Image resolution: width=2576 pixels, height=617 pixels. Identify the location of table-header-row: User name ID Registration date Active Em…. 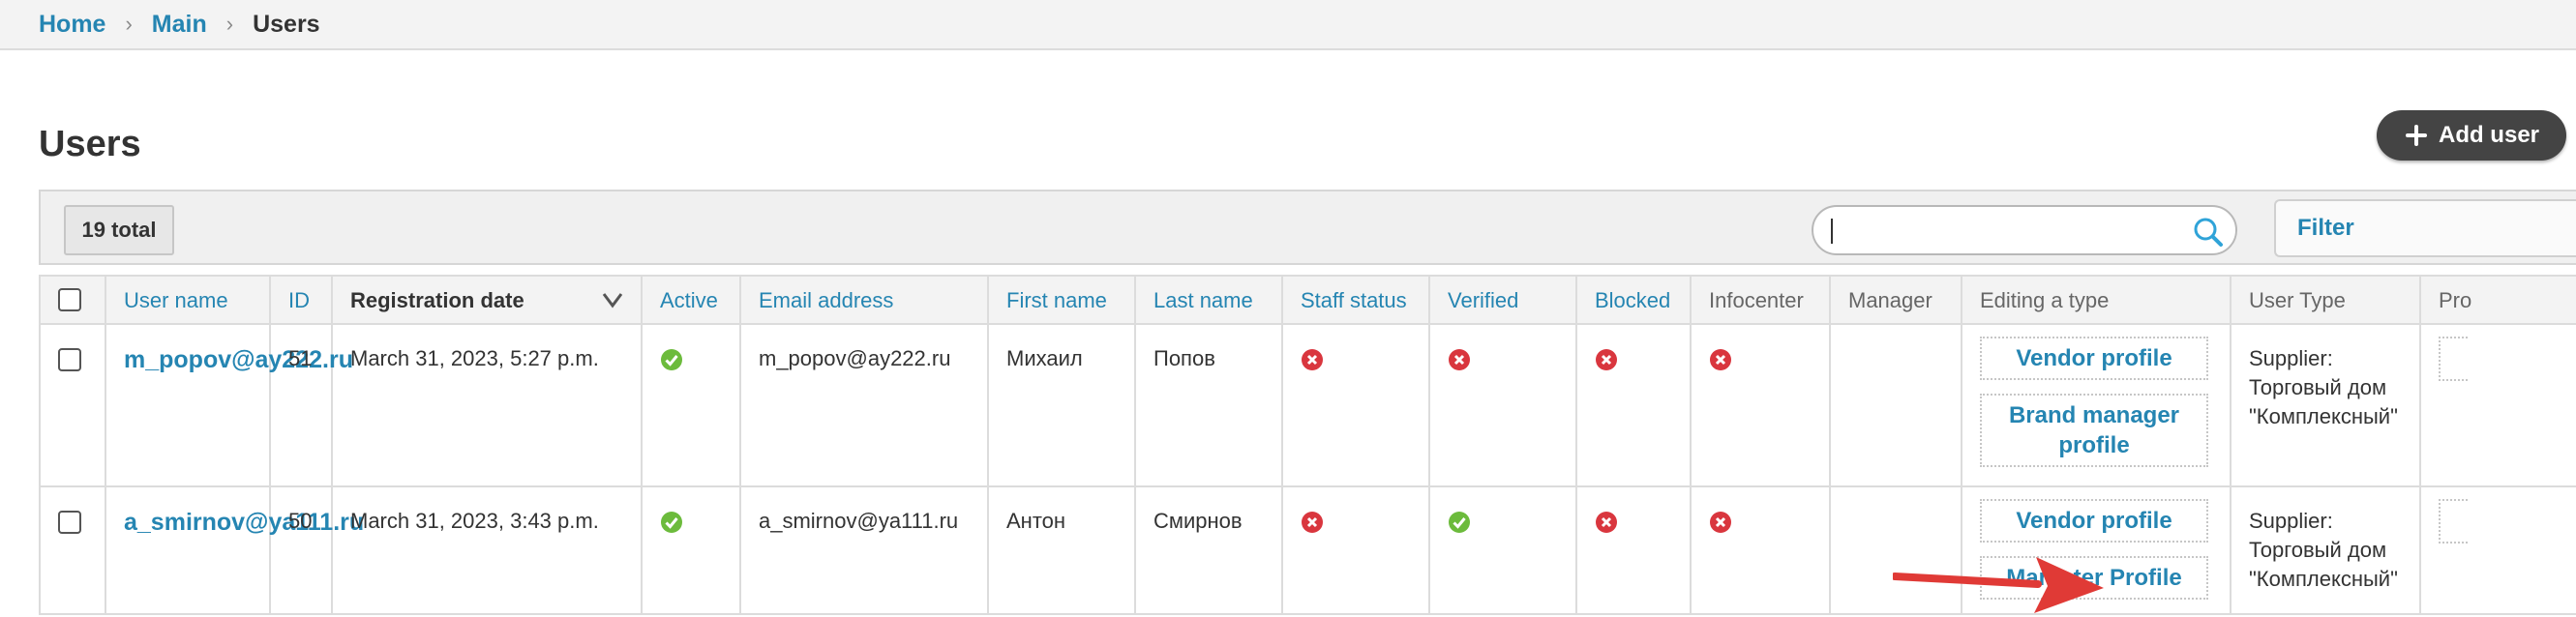
(1307, 300).